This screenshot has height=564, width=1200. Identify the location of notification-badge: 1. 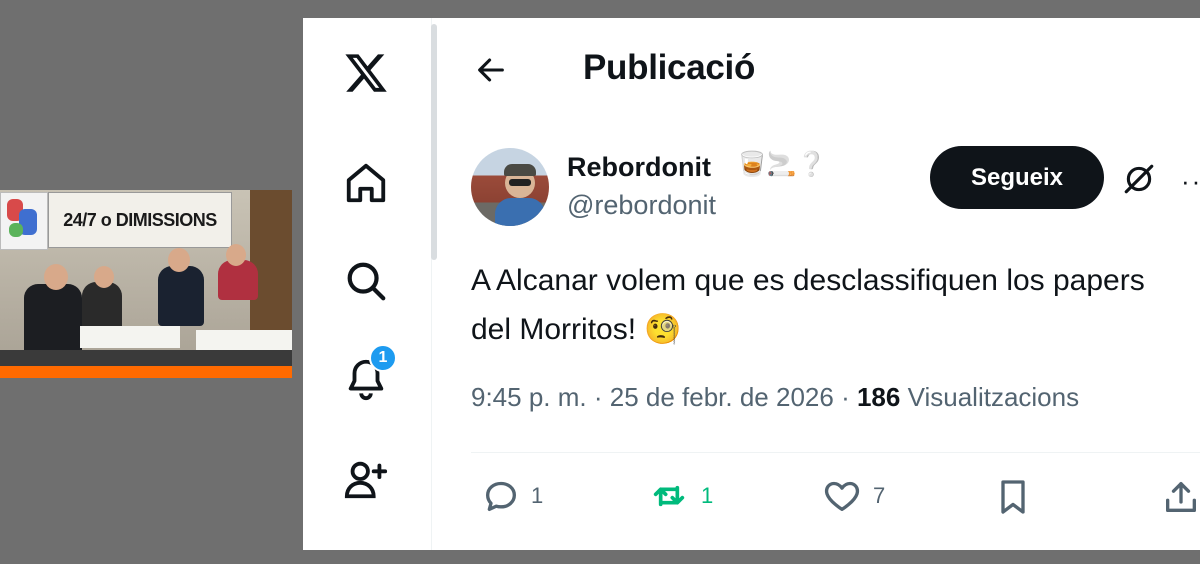
(383, 358).